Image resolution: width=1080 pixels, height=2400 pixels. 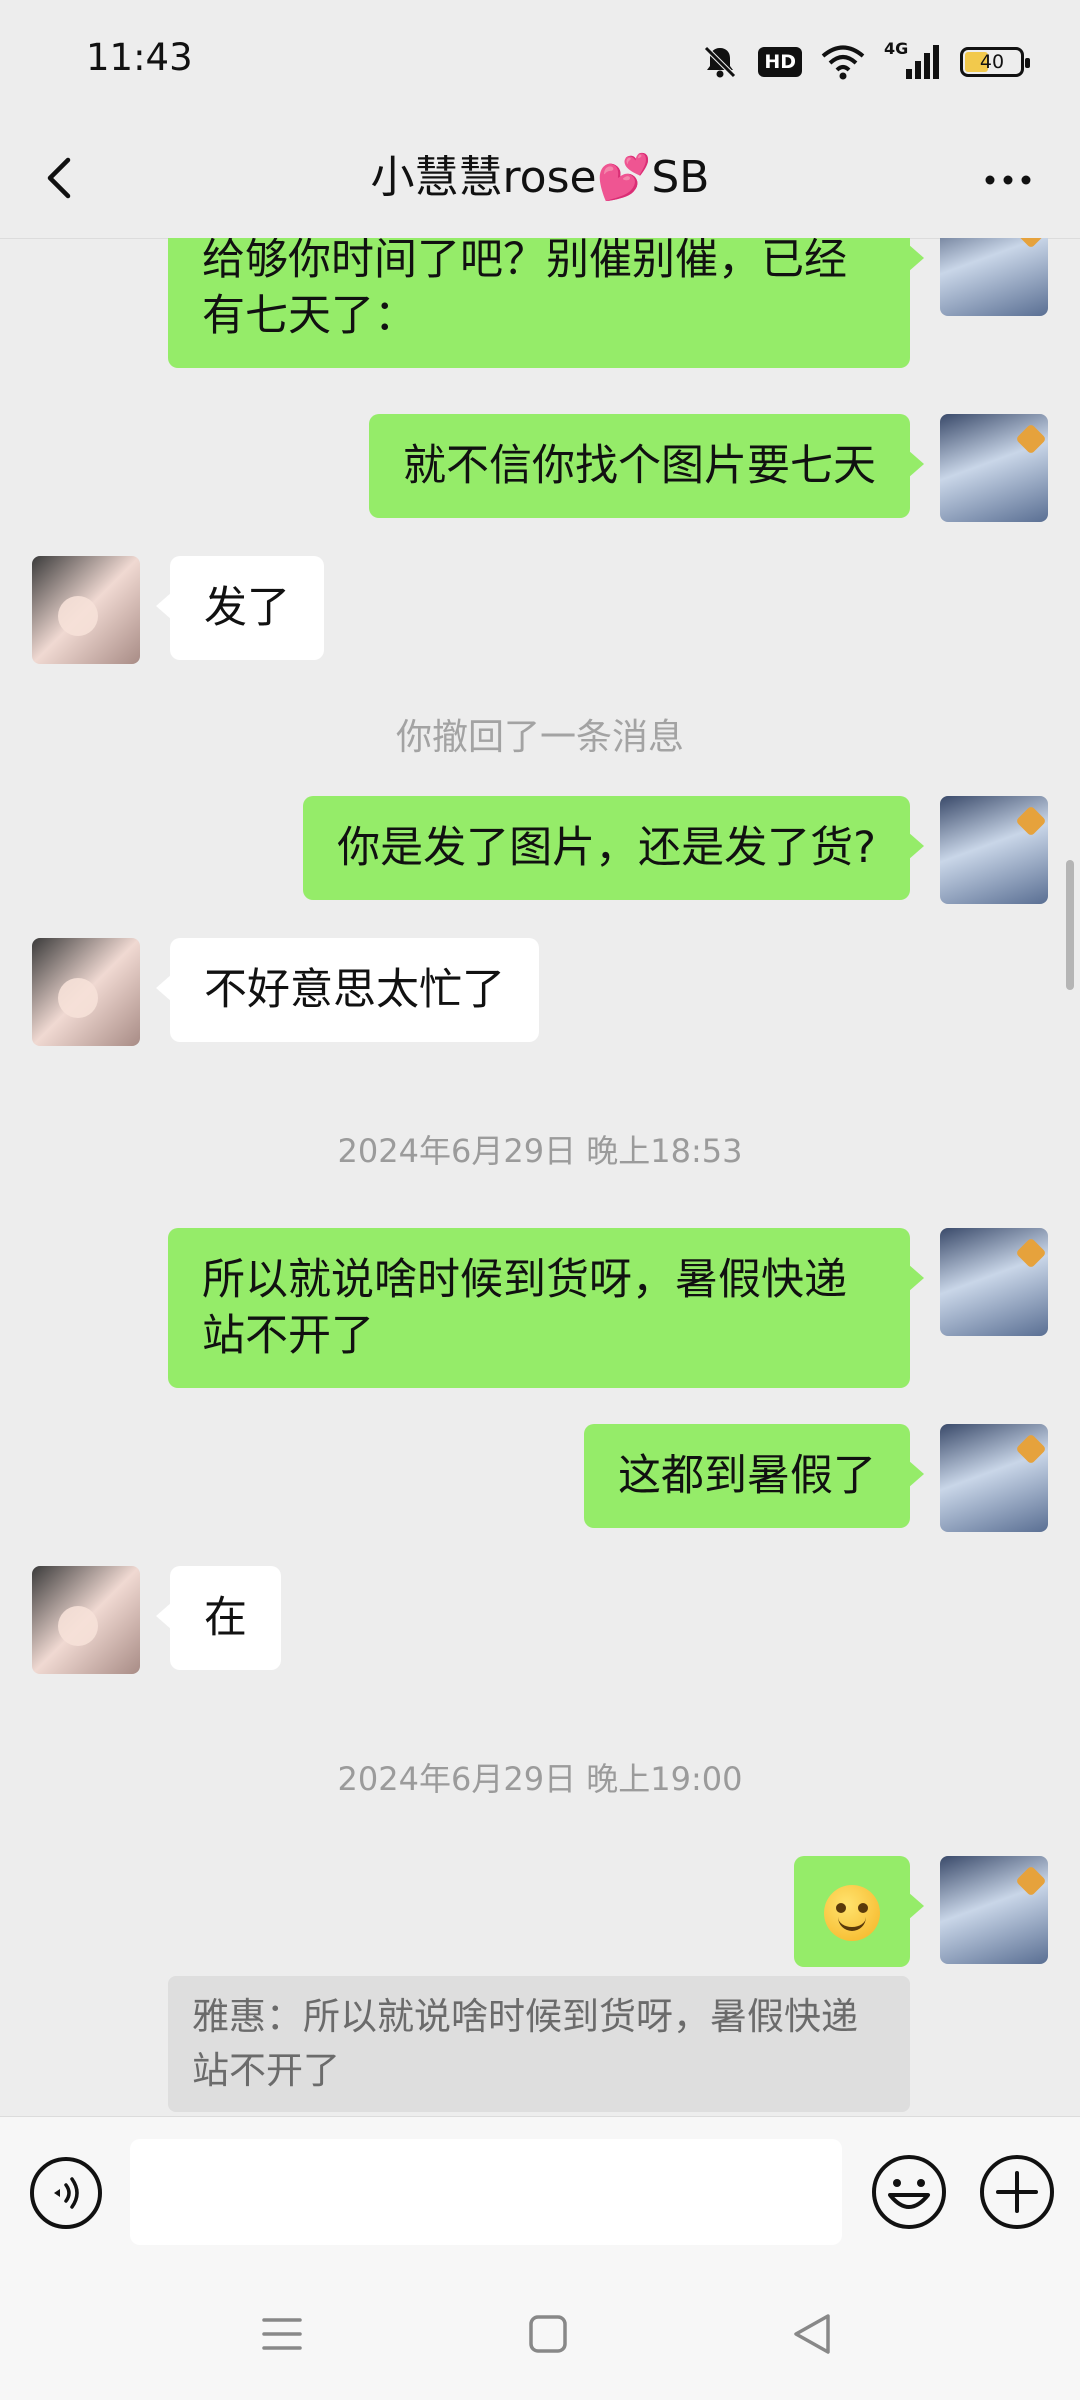 What do you see at coordinates (909, 2192) in the screenshot?
I see `emoji-icon` at bounding box center [909, 2192].